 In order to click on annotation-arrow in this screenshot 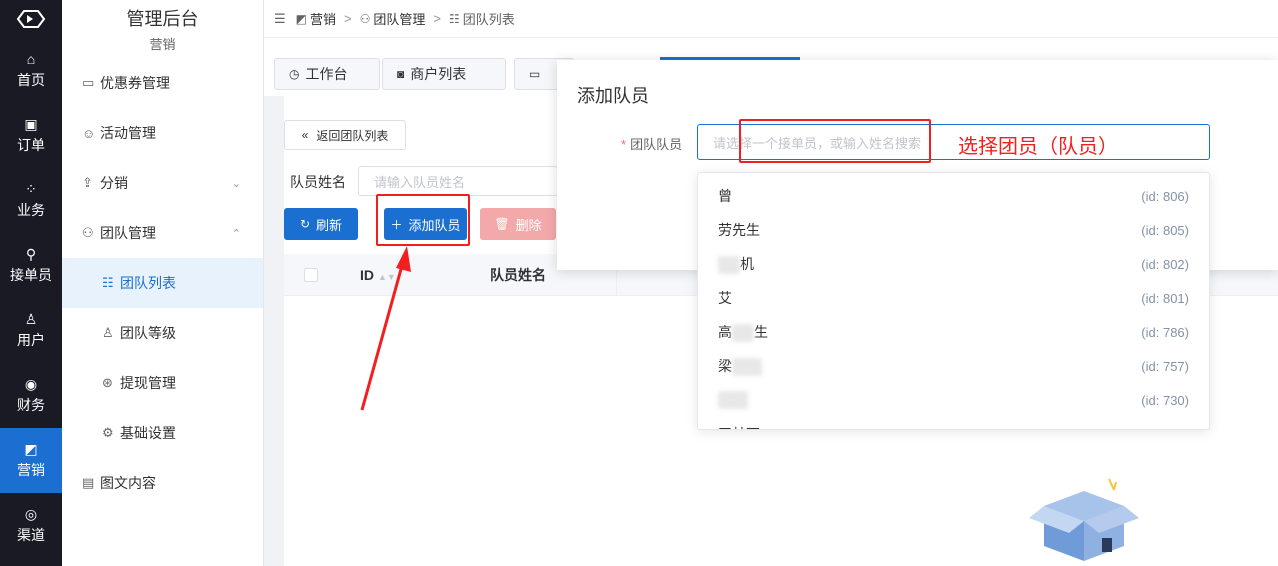, I will do `click(385, 328)`.